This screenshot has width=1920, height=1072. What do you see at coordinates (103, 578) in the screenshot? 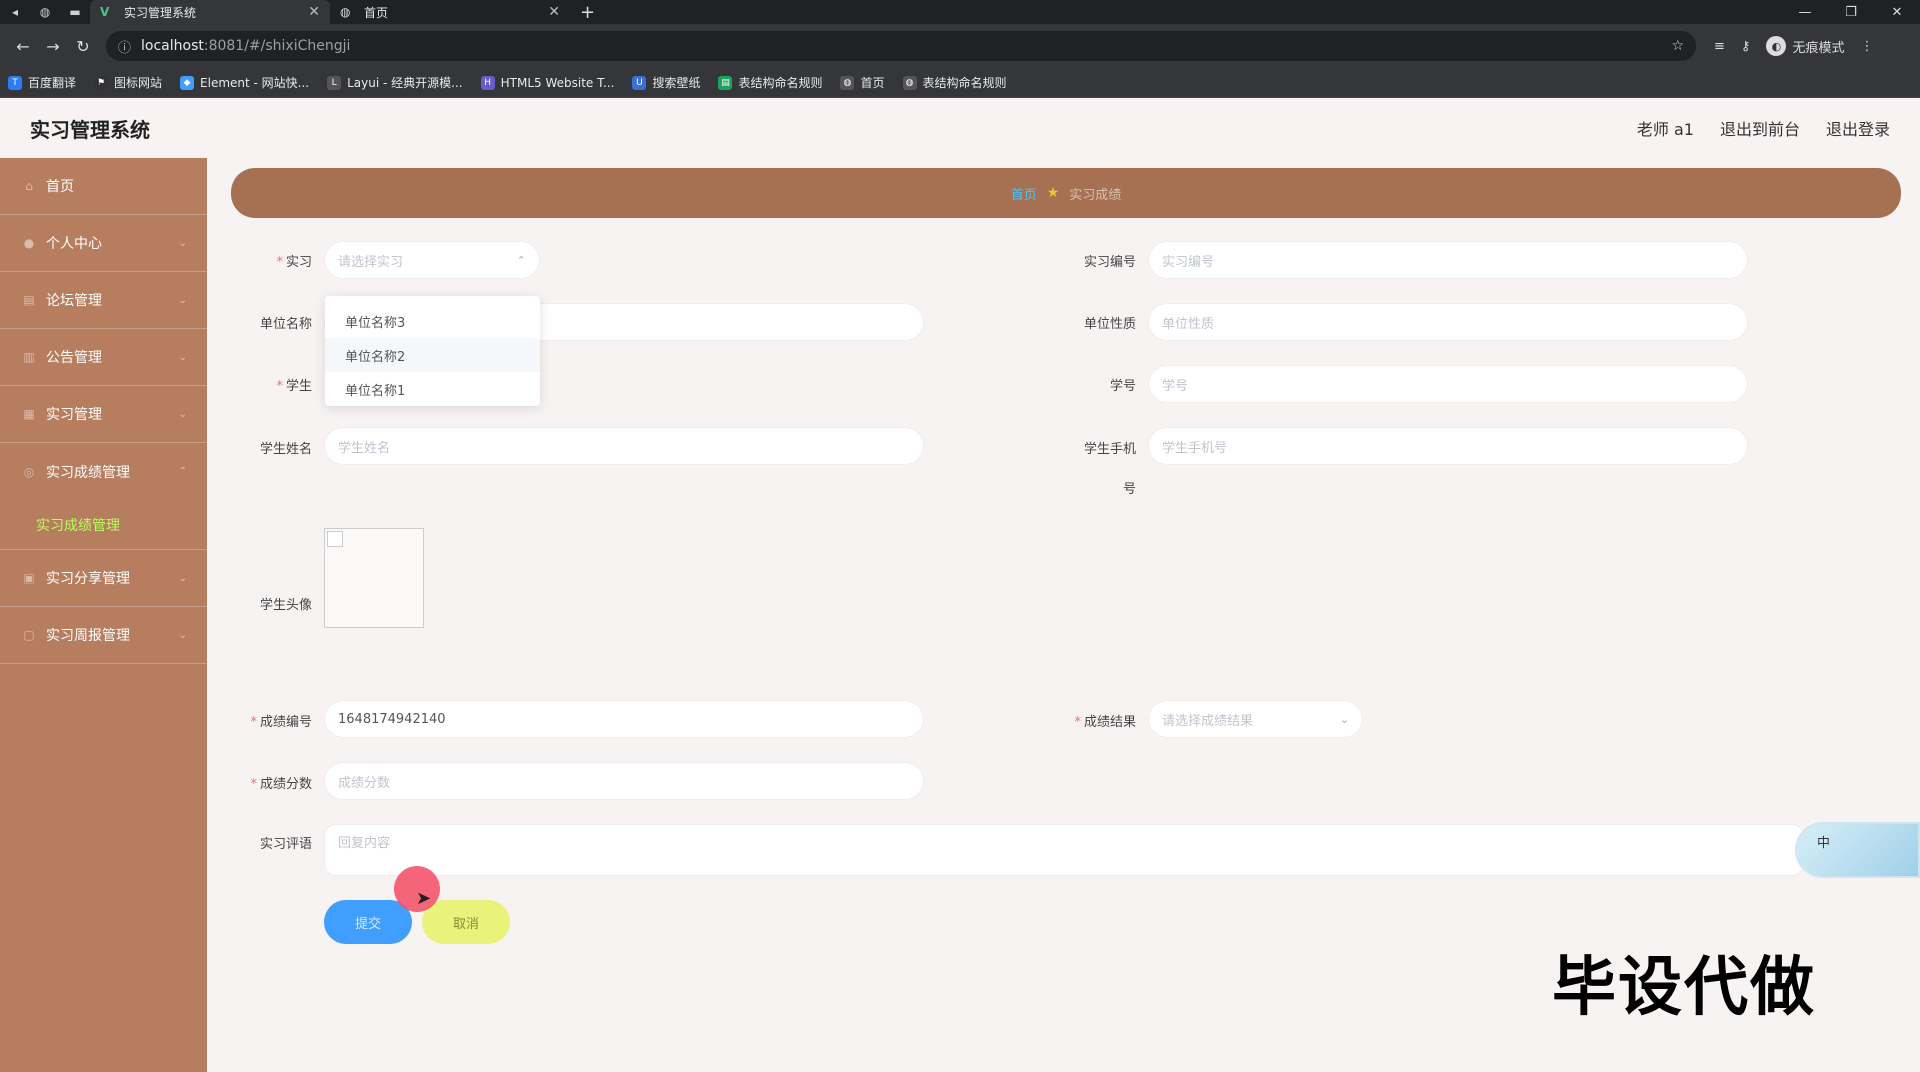
I see `sidebar-item-share: ▣ 实习分享管理 ⌄` at bounding box center [103, 578].